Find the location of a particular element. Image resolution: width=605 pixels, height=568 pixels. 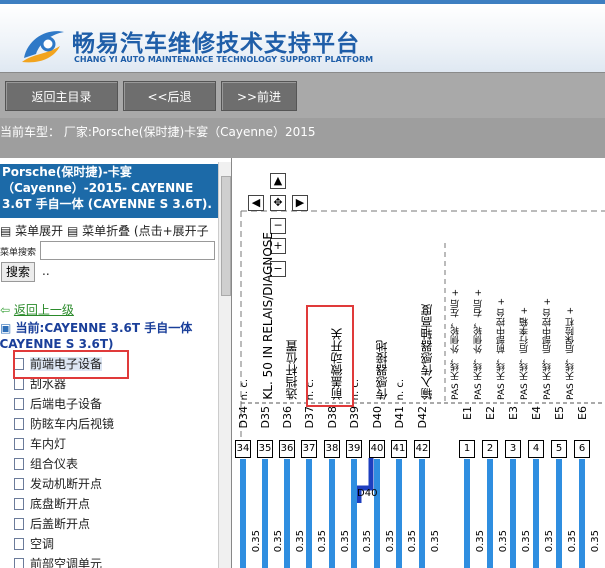

tree-item-label: 后端电子设备 is located at coordinates (66, 404).